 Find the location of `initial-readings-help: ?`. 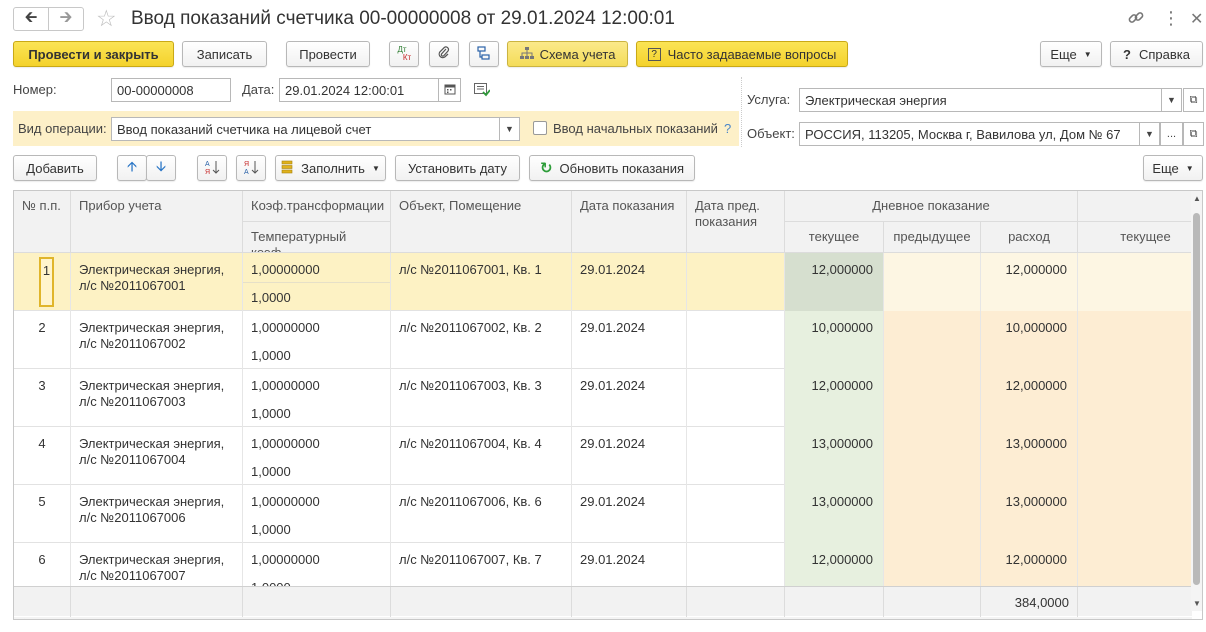

initial-readings-help: ? is located at coordinates (727, 128).